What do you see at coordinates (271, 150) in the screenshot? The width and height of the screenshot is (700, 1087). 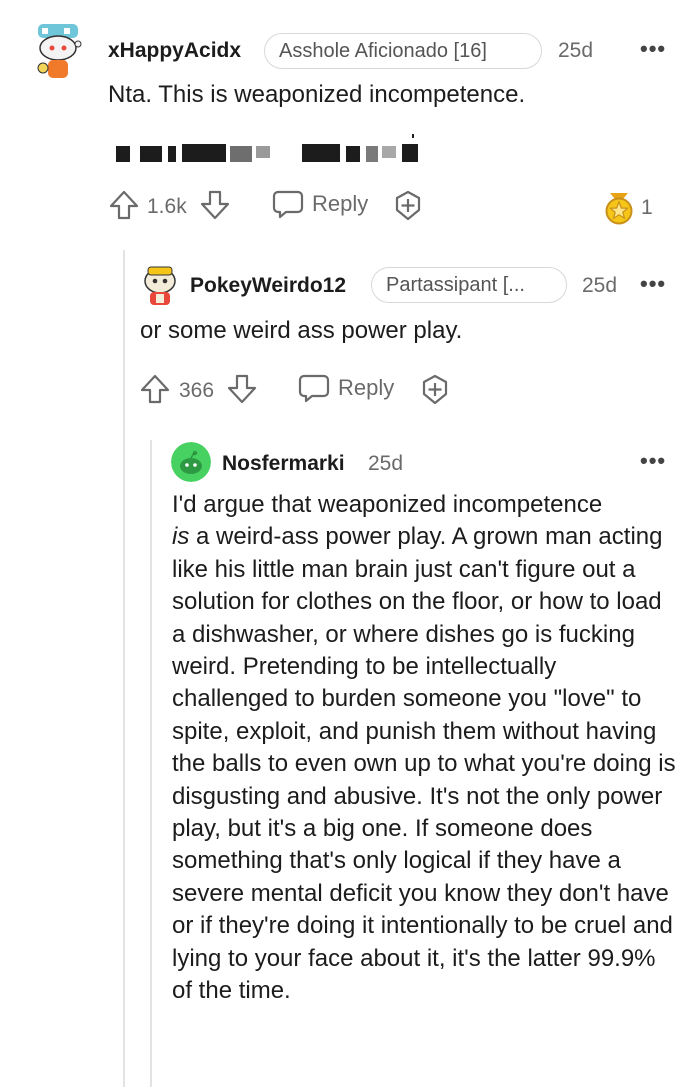 I see `censored-image` at bounding box center [271, 150].